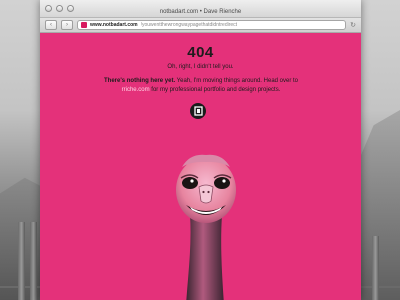 This screenshot has height=300, width=400. I want to click on error-subheading: Oh, right, I didn't tell you., so click(200, 67).